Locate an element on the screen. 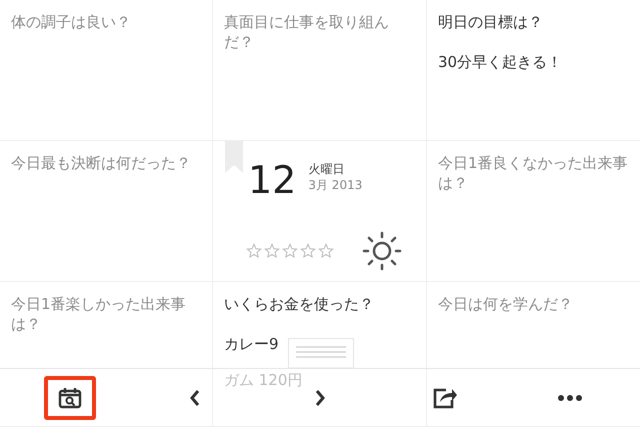 This screenshot has width=640, height=427. grid-cell: 今日1番良くなかった出来事は？ is located at coordinates (533, 211).